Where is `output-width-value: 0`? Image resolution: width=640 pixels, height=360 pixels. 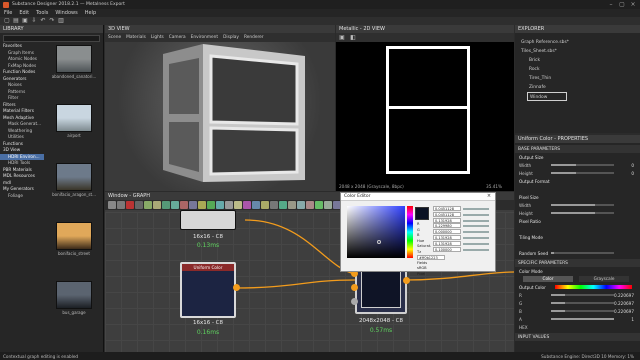
output-width-value: 0 is located at coordinates (632, 165).